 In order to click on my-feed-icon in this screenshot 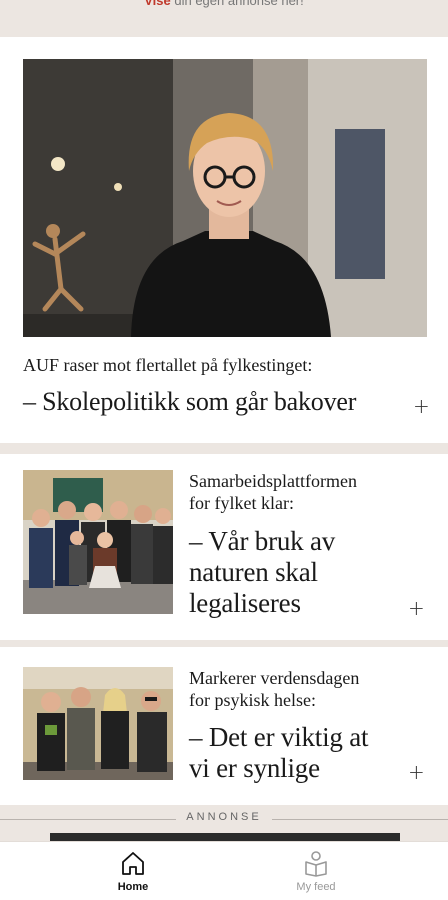, I will do `click(316, 864)`.